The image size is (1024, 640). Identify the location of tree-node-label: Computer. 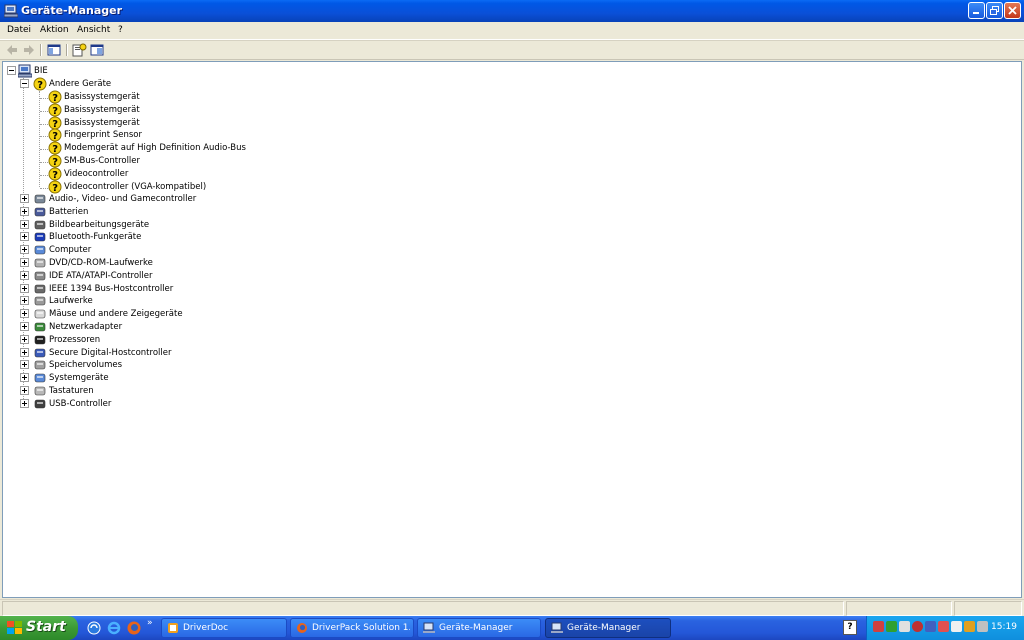
(70, 250).